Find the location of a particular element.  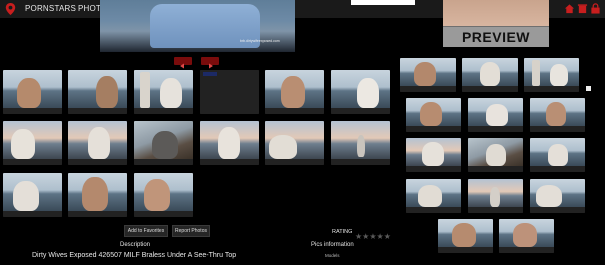

report-photos-button: Report Photos is located at coordinates (191, 231).